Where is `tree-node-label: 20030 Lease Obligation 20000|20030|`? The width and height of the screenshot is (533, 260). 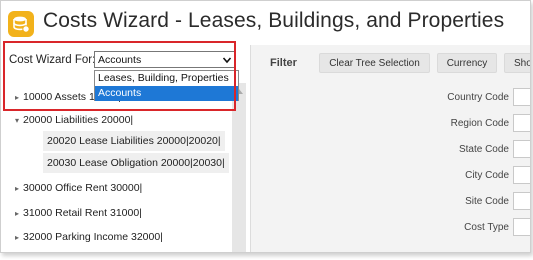 tree-node-label: 20030 Lease Obligation 20000|20030| is located at coordinates (136, 163).